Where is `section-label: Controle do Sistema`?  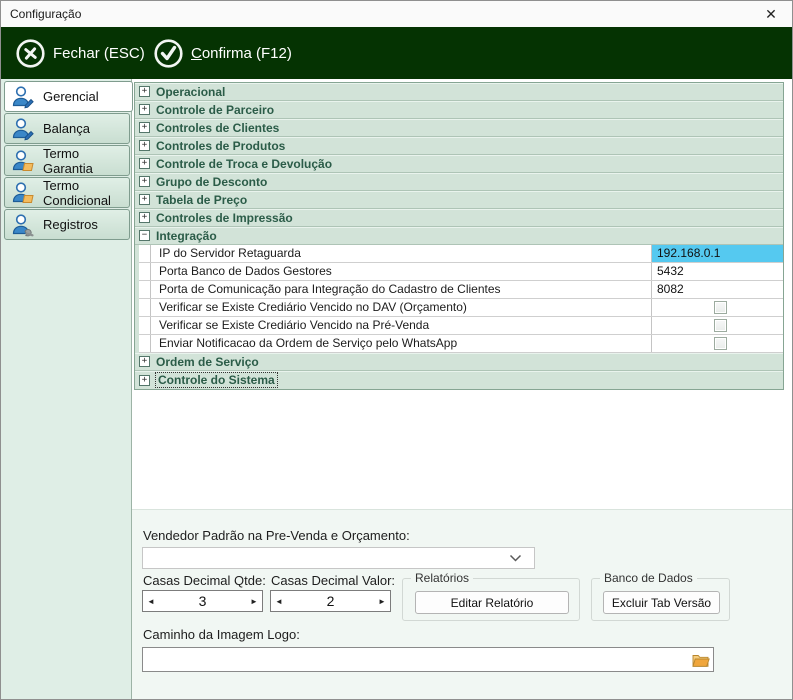
section-label: Controle do Sistema is located at coordinates (216, 380).